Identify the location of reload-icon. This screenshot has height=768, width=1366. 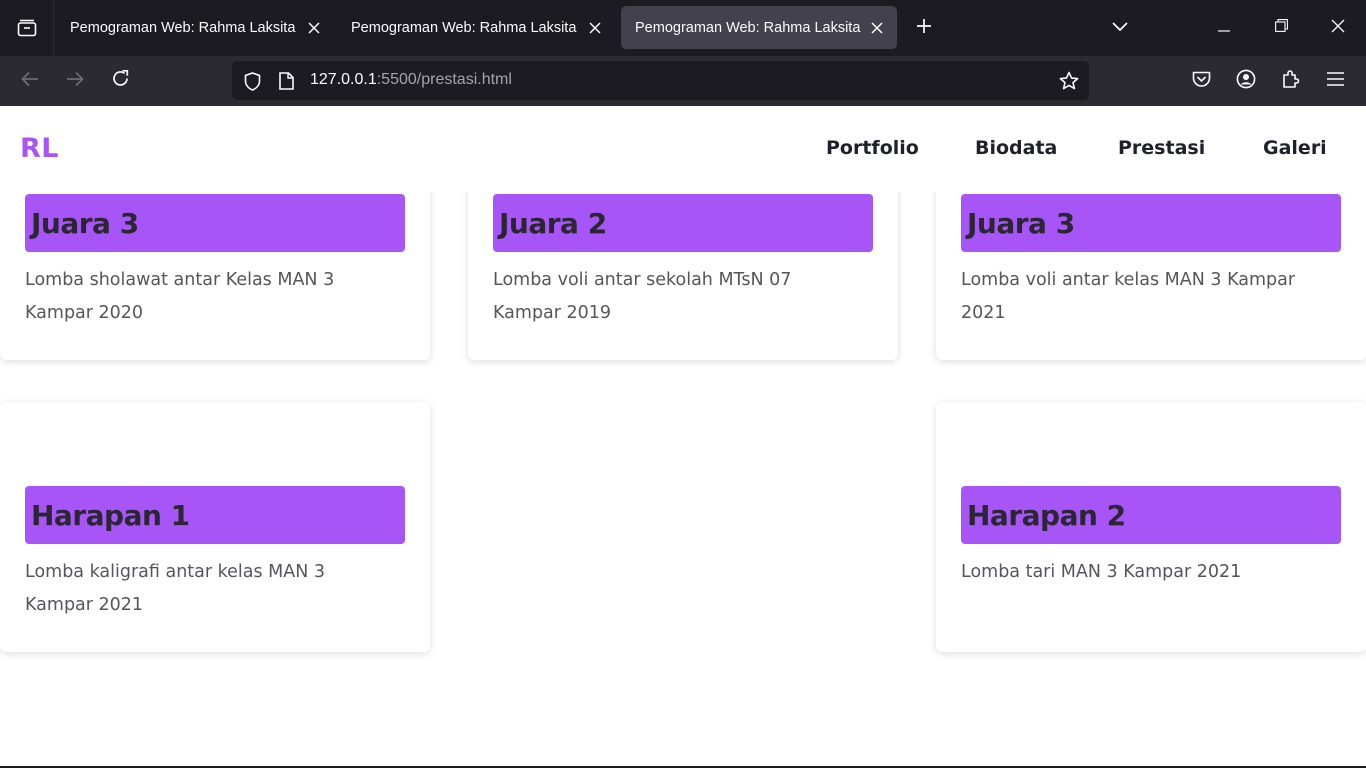
(120, 81).